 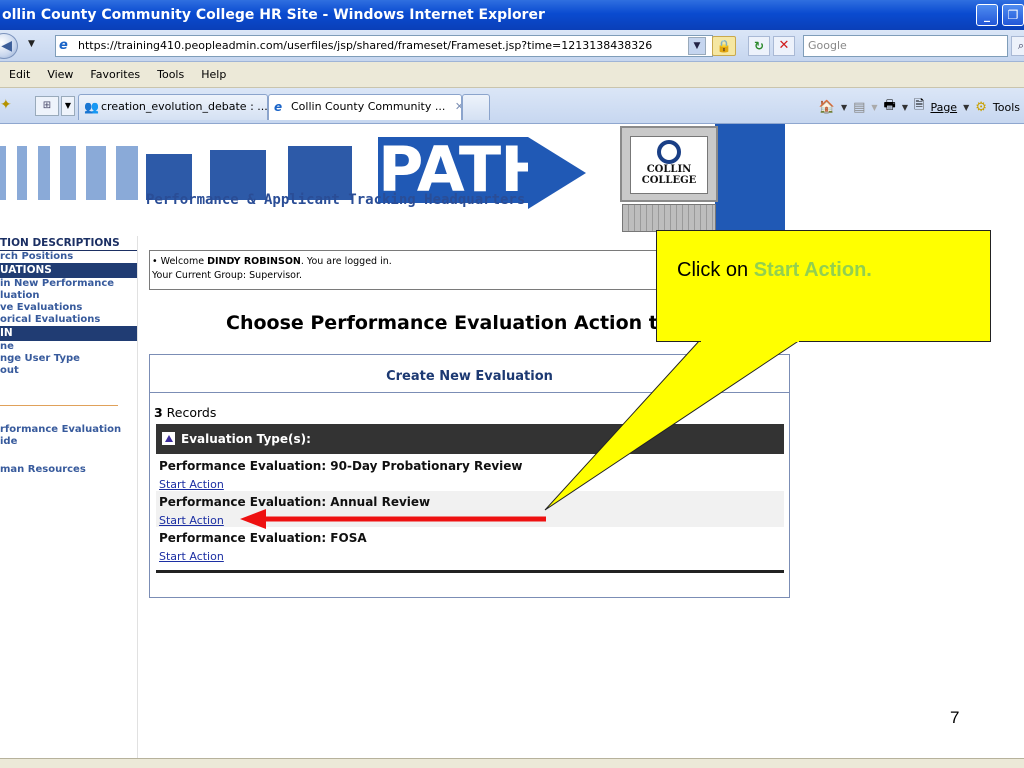 What do you see at coordinates (827, 45) in the screenshot?
I see `search-placeholder: Google` at bounding box center [827, 45].